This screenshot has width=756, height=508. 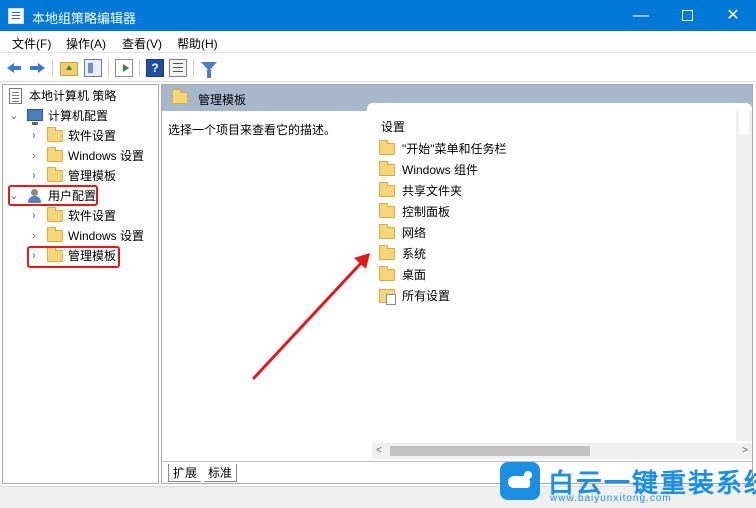 What do you see at coordinates (31, 43) in the screenshot?
I see `menu-file: 文件(F)` at bounding box center [31, 43].